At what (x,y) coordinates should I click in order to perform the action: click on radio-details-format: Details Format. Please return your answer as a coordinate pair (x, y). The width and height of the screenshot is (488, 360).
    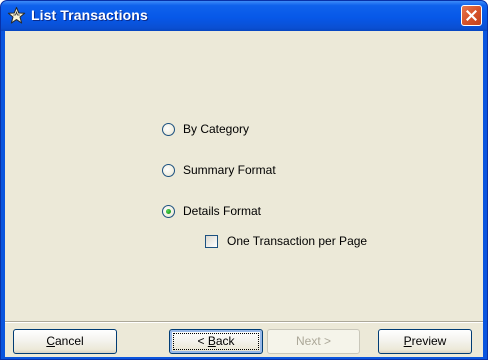
    Looking at the image, I should click on (211, 211).